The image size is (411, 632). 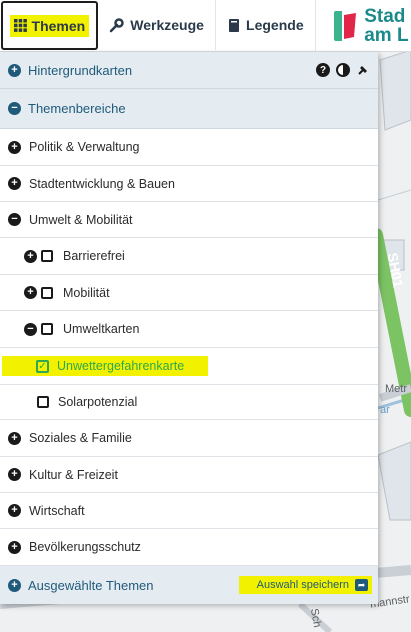 I want to click on item-label: Politik & Verwaltung, so click(x=84, y=147).